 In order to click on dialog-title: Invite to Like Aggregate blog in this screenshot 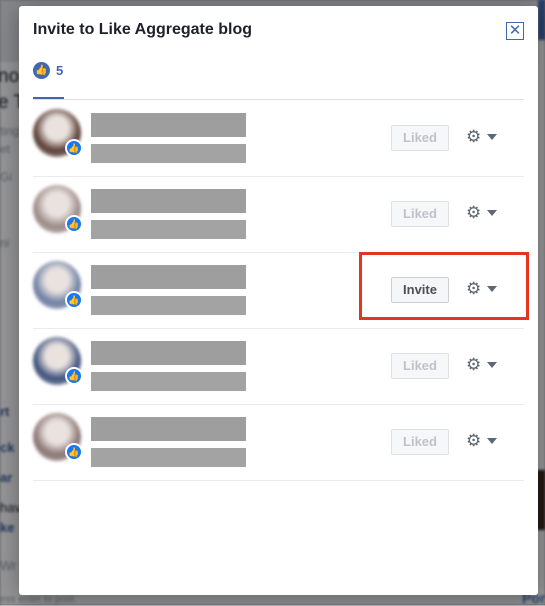, I will do `click(142, 29)`.